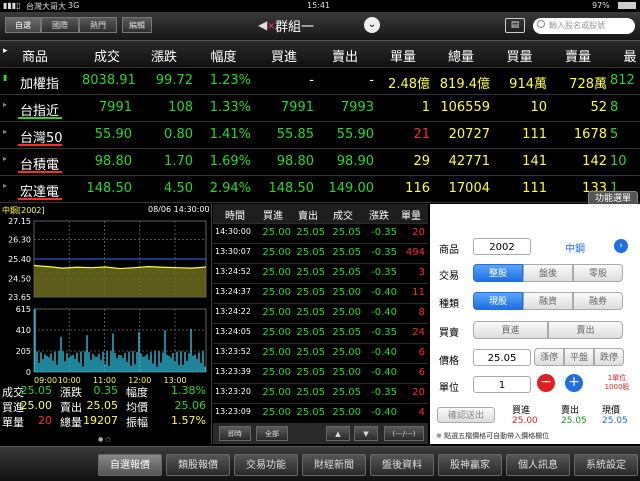 The image size is (640, 481). Describe the element at coordinates (100, 420) in the screenshot. I see `chart-stat-value2: 19207` at that location.